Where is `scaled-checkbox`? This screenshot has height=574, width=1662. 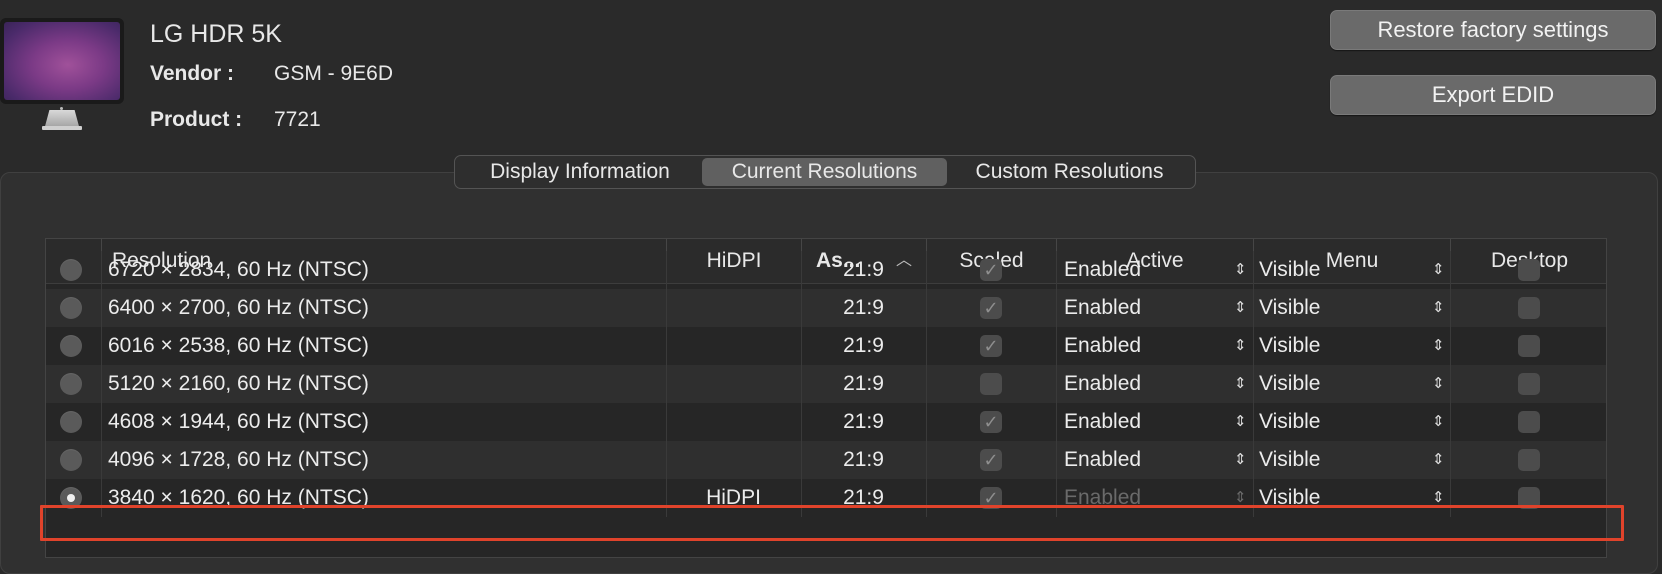 scaled-checkbox is located at coordinates (991, 384).